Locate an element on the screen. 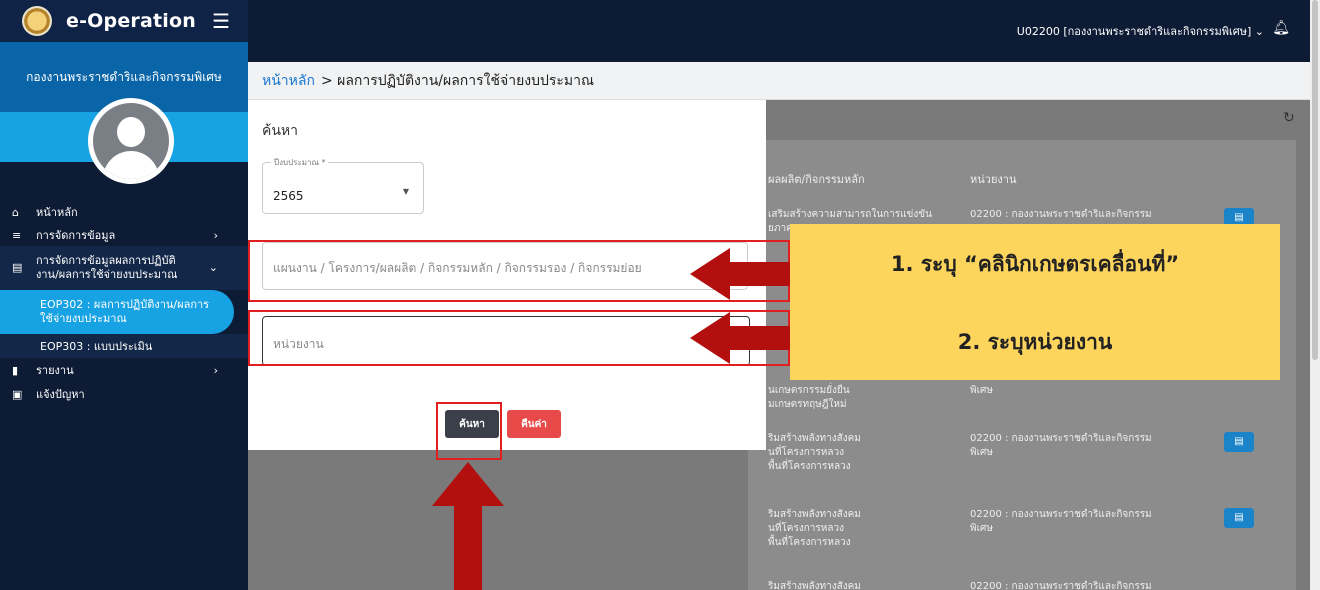 The height and width of the screenshot is (590, 1320). sidebar-item-label: รายงาน is located at coordinates (55, 370).